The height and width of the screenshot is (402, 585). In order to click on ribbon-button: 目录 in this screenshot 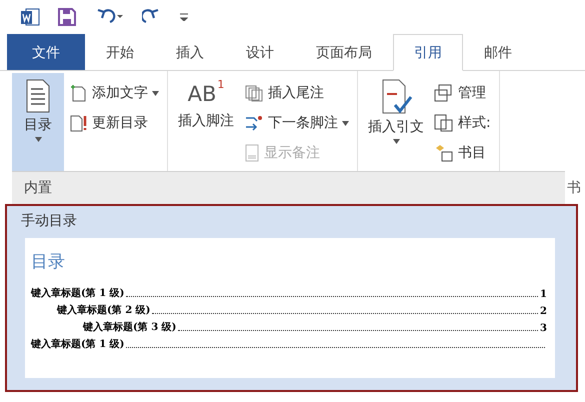, I will do `click(38, 122)`.